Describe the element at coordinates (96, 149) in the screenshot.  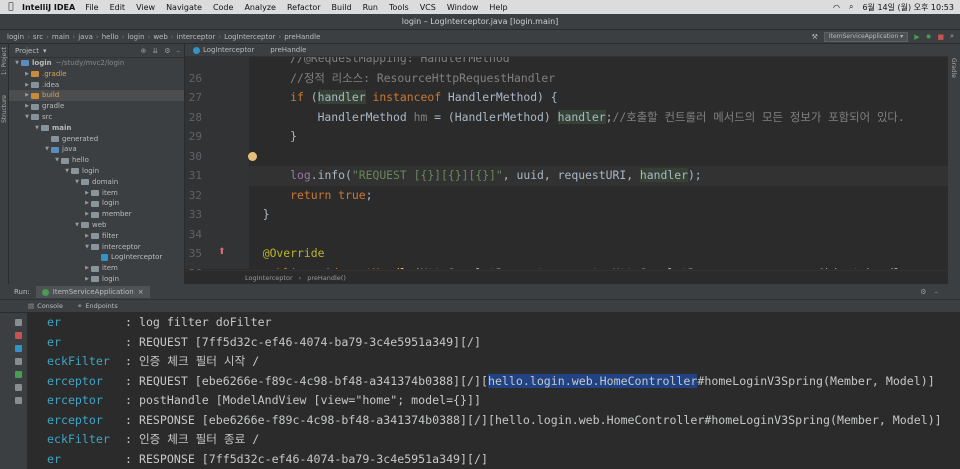
I see `tree-item: ▼java` at that location.